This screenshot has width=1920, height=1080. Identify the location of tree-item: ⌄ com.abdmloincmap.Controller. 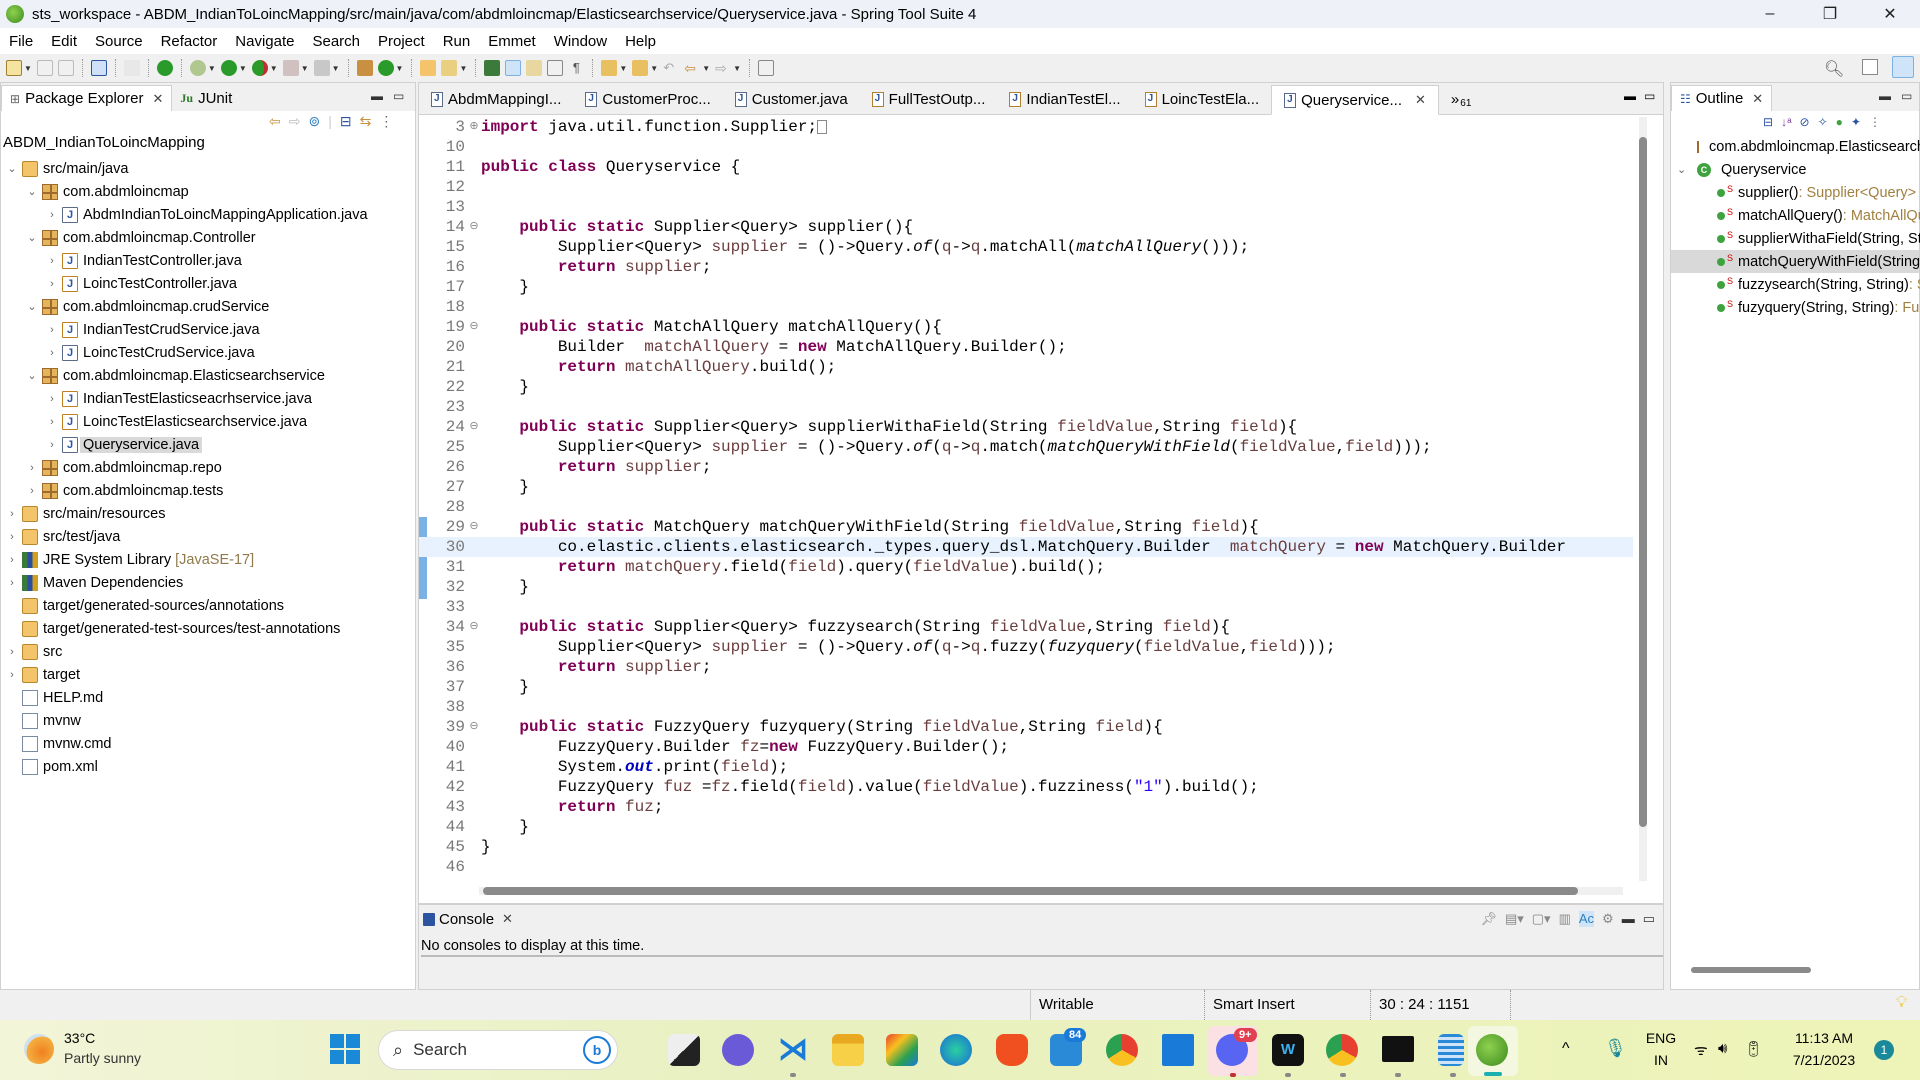
(208, 237).